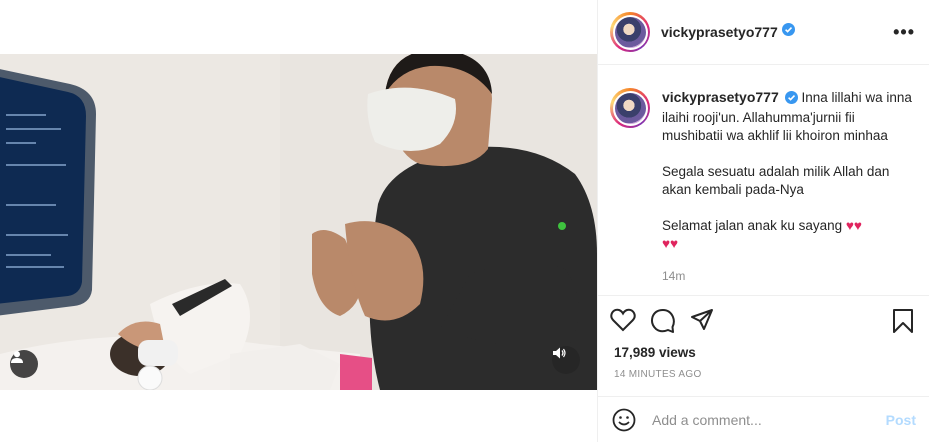 This screenshot has height=442, width=929. Describe the element at coordinates (24, 364) in the screenshot. I see `tag-user-button` at that location.